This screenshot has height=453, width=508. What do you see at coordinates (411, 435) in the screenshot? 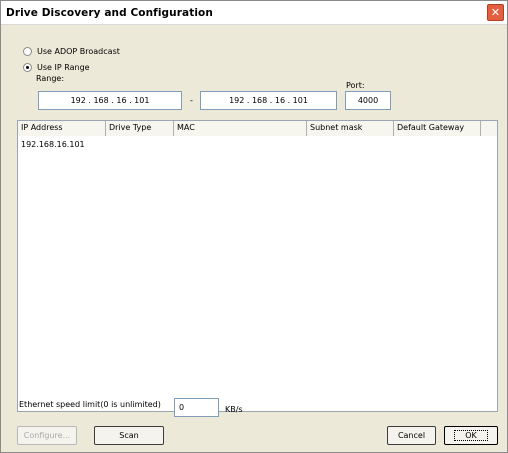
I see `cancel-button: Cancel` at bounding box center [411, 435].